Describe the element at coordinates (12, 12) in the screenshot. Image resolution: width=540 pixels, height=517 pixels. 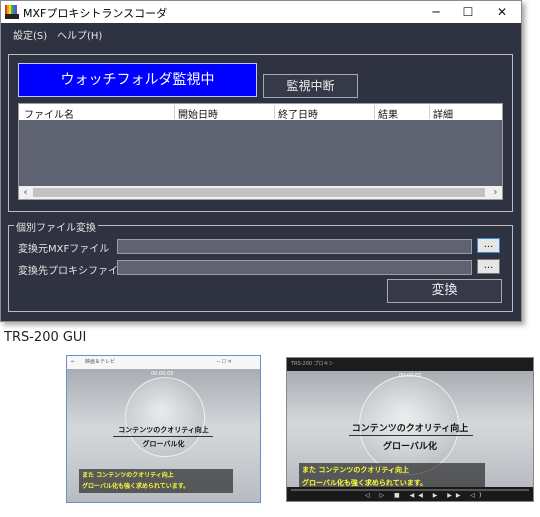
I see `app-icon` at that location.